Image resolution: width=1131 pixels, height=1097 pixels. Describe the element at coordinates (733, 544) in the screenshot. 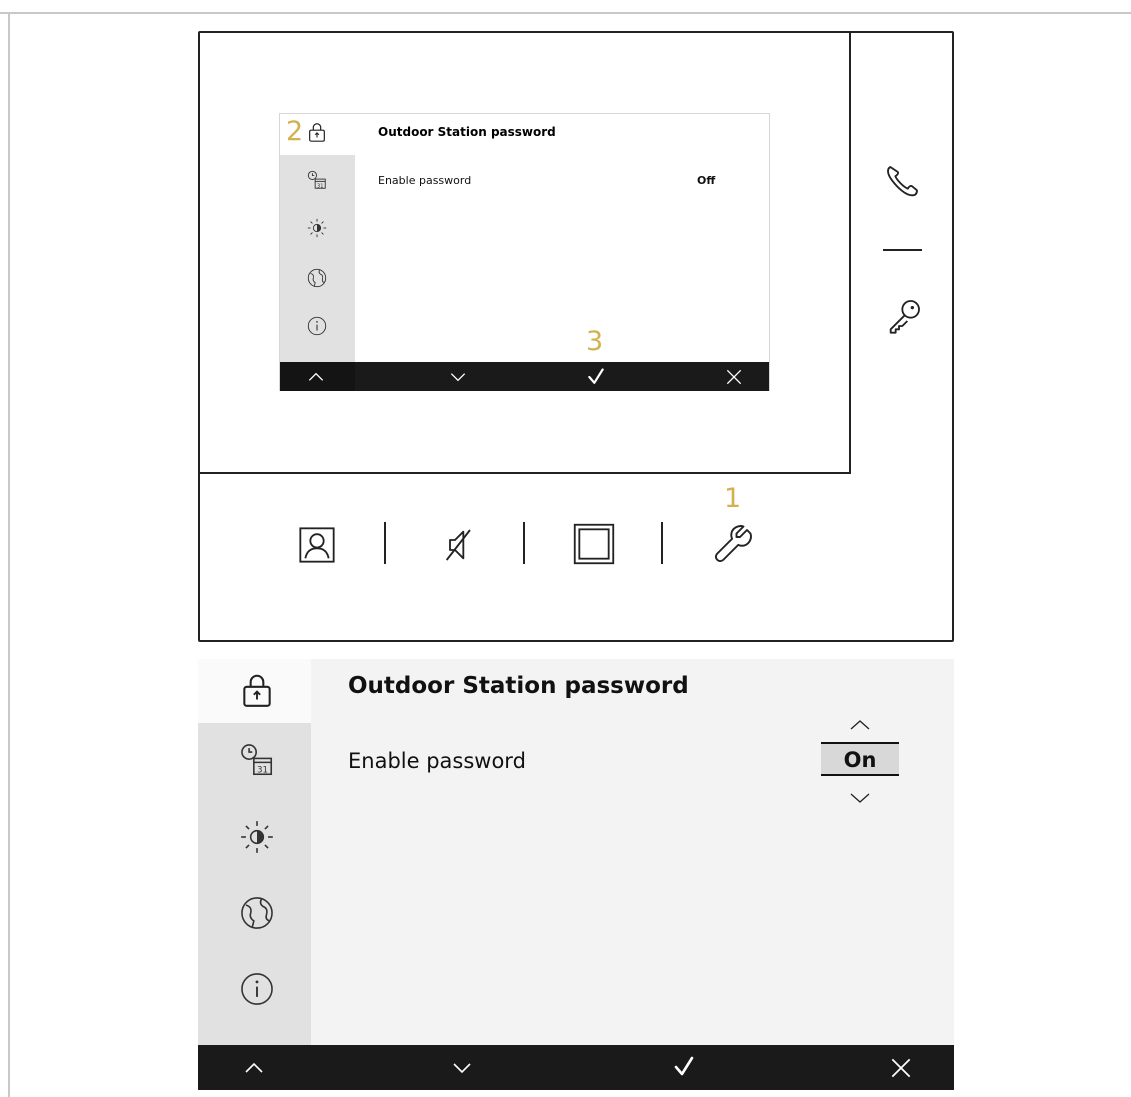

I see `wrench-icon` at that location.